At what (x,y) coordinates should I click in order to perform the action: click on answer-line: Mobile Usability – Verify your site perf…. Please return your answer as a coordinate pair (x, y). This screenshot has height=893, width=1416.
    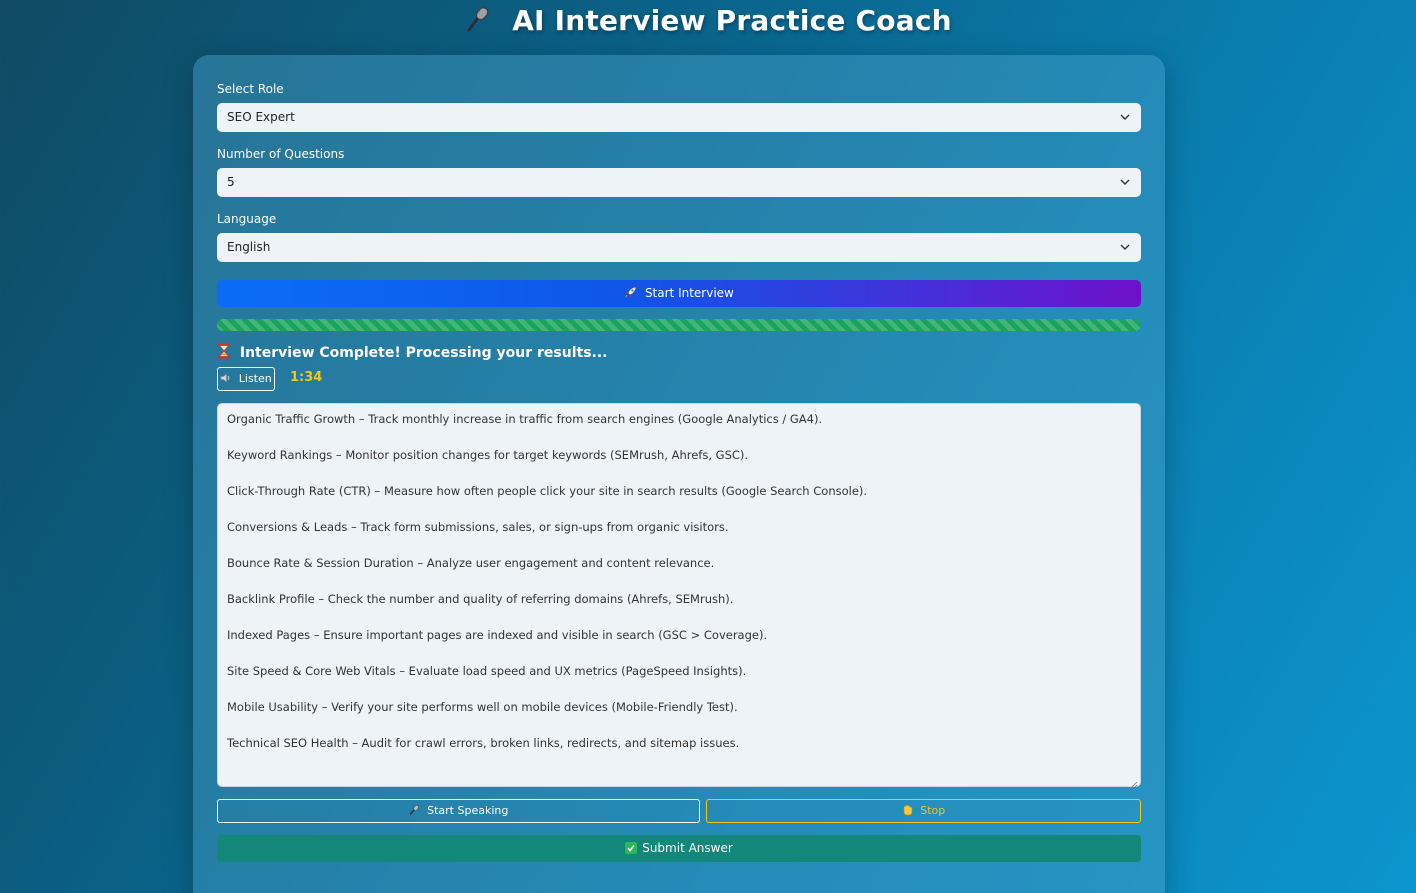
    Looking at the image, I should click on (482, 707).